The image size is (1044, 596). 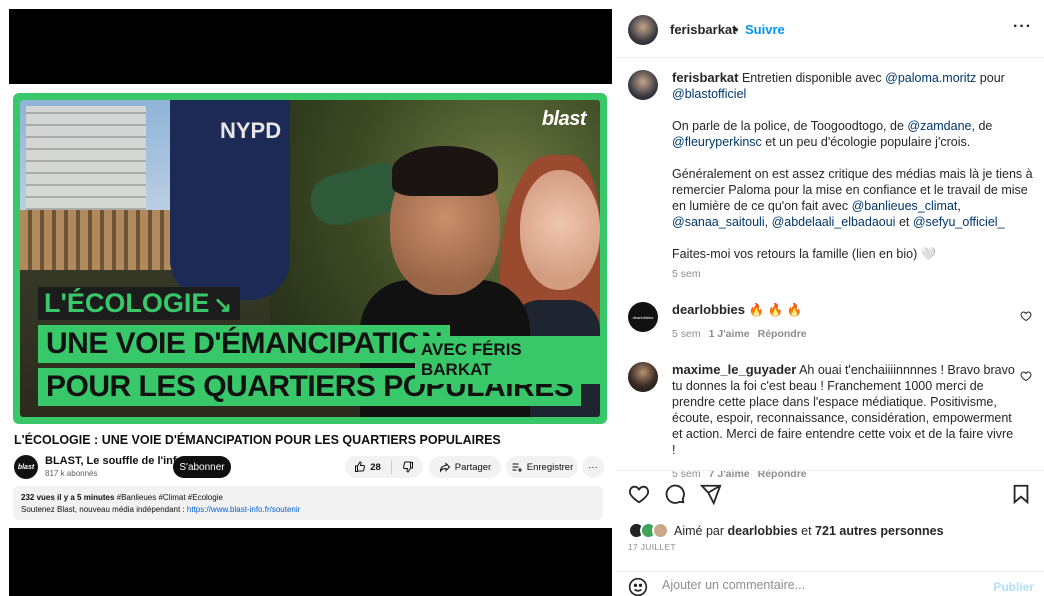 What do you see at coordinates (904, 222) in the screenshot?
I see `caption-text-9: et` at bounding box center [904, 222].